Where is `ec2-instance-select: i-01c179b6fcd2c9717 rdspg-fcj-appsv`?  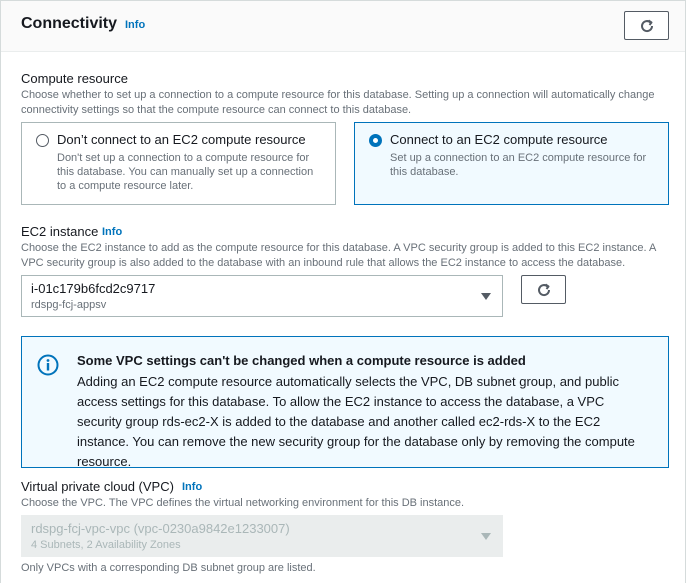
ec2-instance-select: i-01c179b6fcd2c9717 rdspg-fcj-appsv is located at coordinates (262, 296).